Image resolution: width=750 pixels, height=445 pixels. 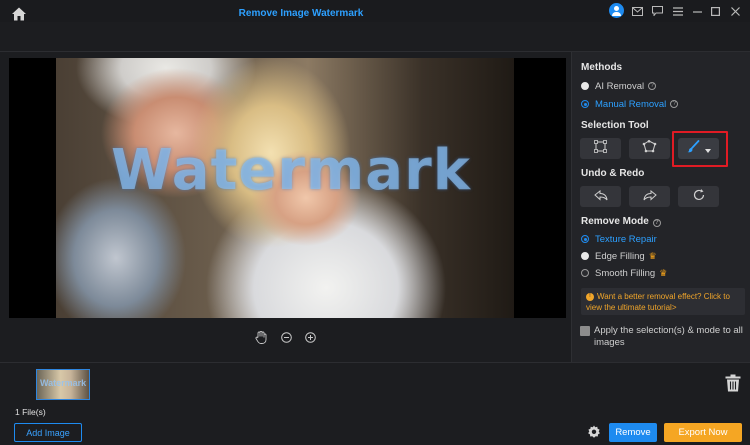 I want to click on lasso-select-button, so click(x=649, y=148).